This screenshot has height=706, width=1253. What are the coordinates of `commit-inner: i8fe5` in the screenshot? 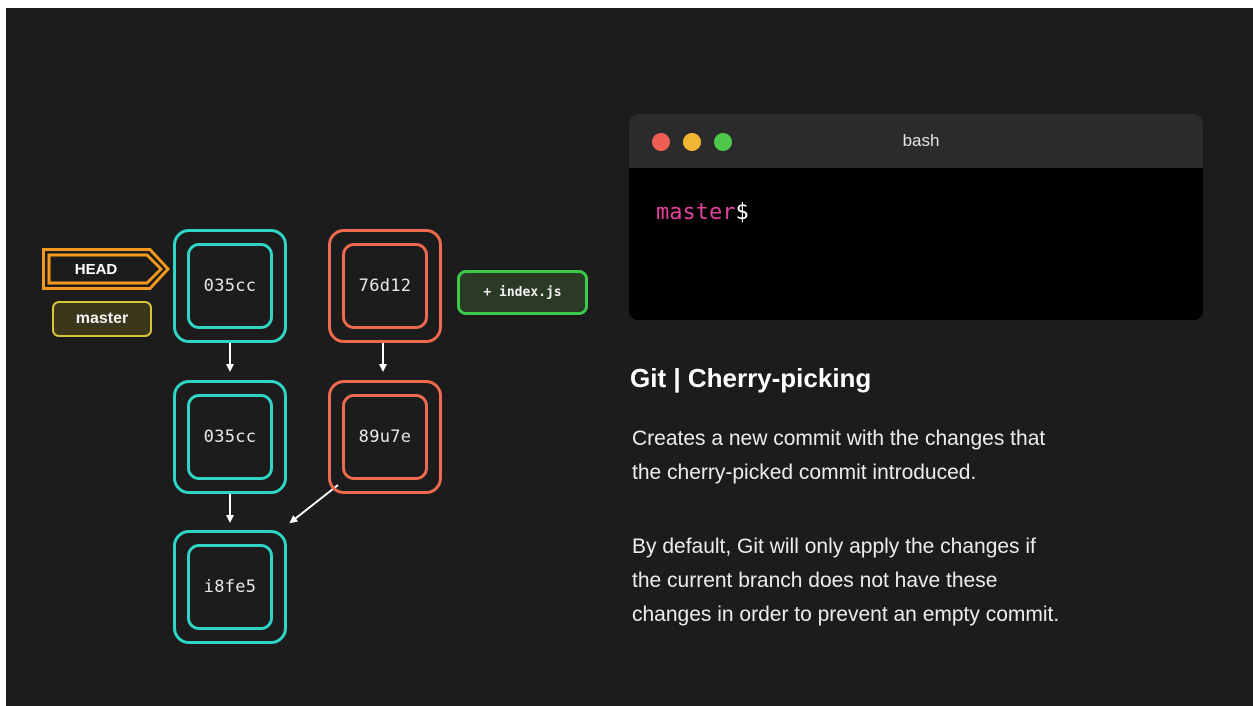 It's located at (230, 587).